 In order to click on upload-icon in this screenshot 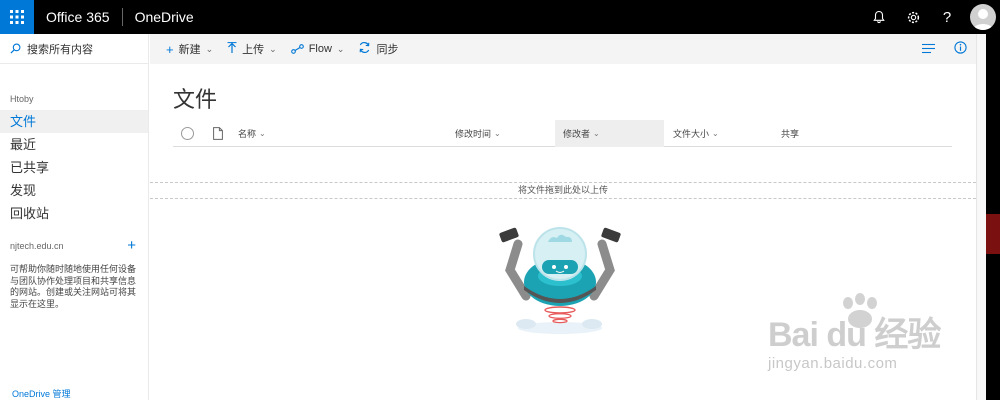, I will do `click(232, 49)`.